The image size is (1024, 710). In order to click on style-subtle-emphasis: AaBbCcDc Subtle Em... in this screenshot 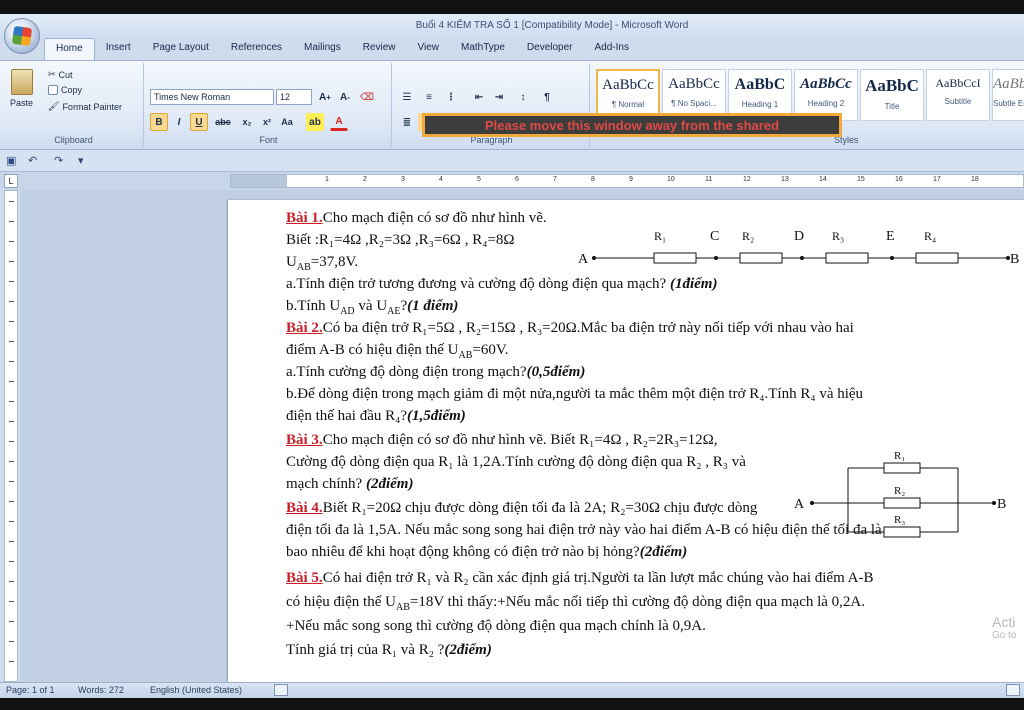, I will do `click(1008, 95)`.